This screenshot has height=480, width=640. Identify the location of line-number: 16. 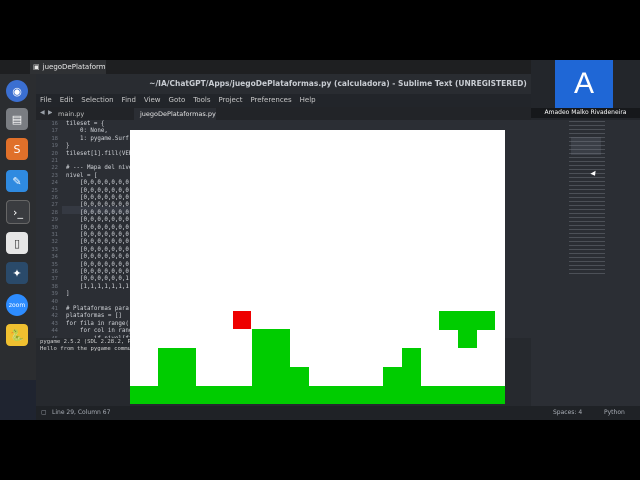
(54, 124).